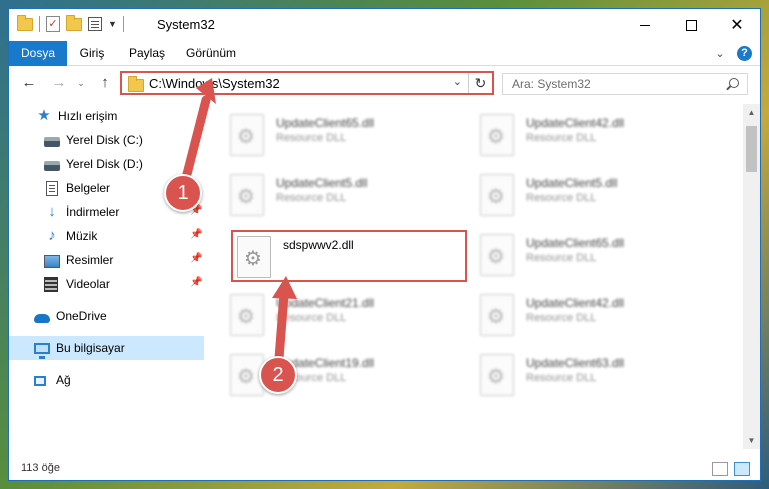  What do you see at coordinates (645, 25) in the screenshot?
I see `minimize-button` at bounding box center [645, 25].